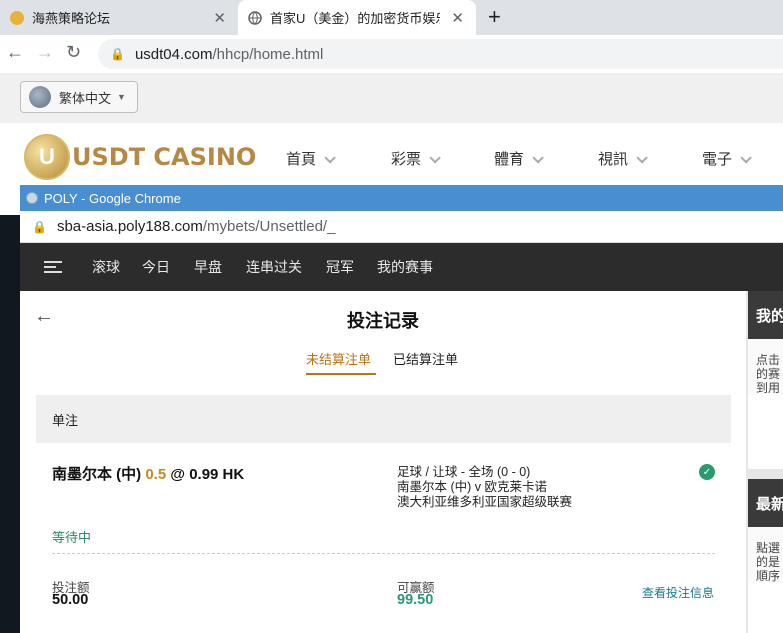 This screenshot has width=783, height=633. What do you see at coordinates (340, 267) in the screenshot?
I see `nav-outright: 冠军` at bounding box center [340, 267].